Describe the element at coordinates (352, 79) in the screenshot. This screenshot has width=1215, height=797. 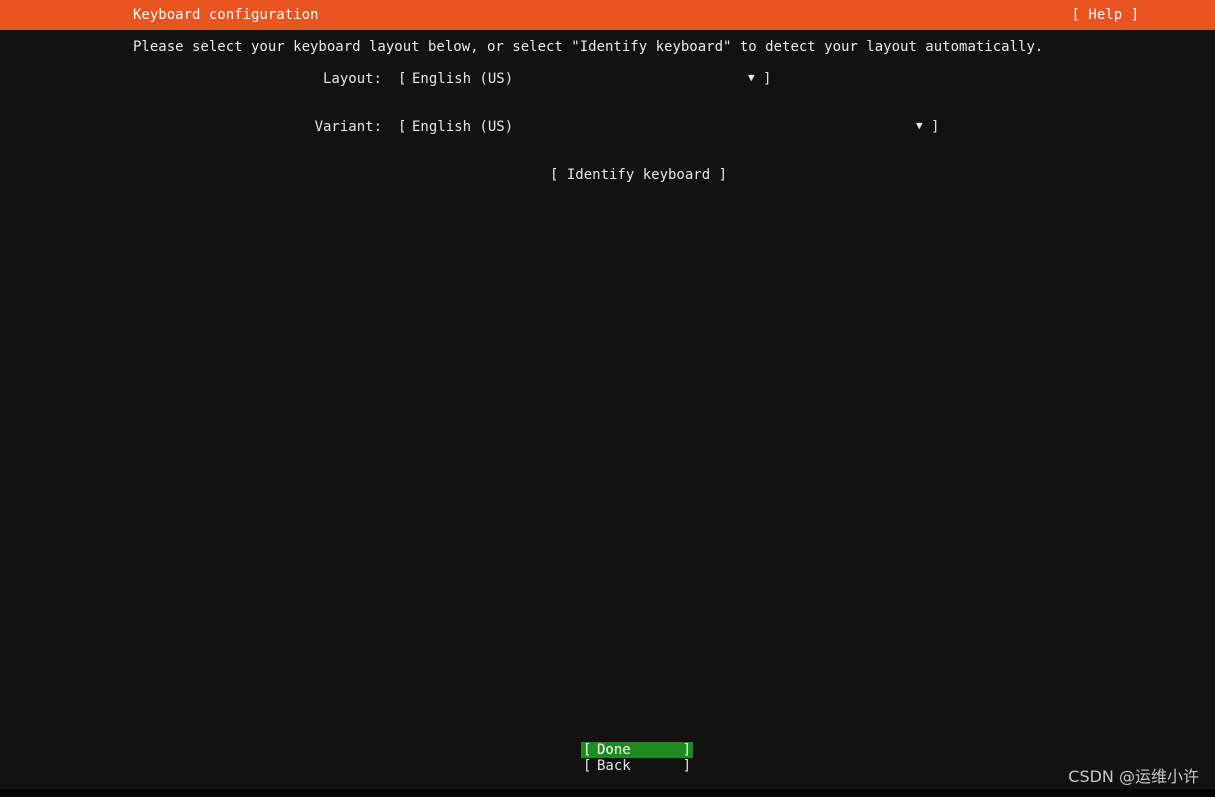
I see `layout-label: Layout:` at that location.